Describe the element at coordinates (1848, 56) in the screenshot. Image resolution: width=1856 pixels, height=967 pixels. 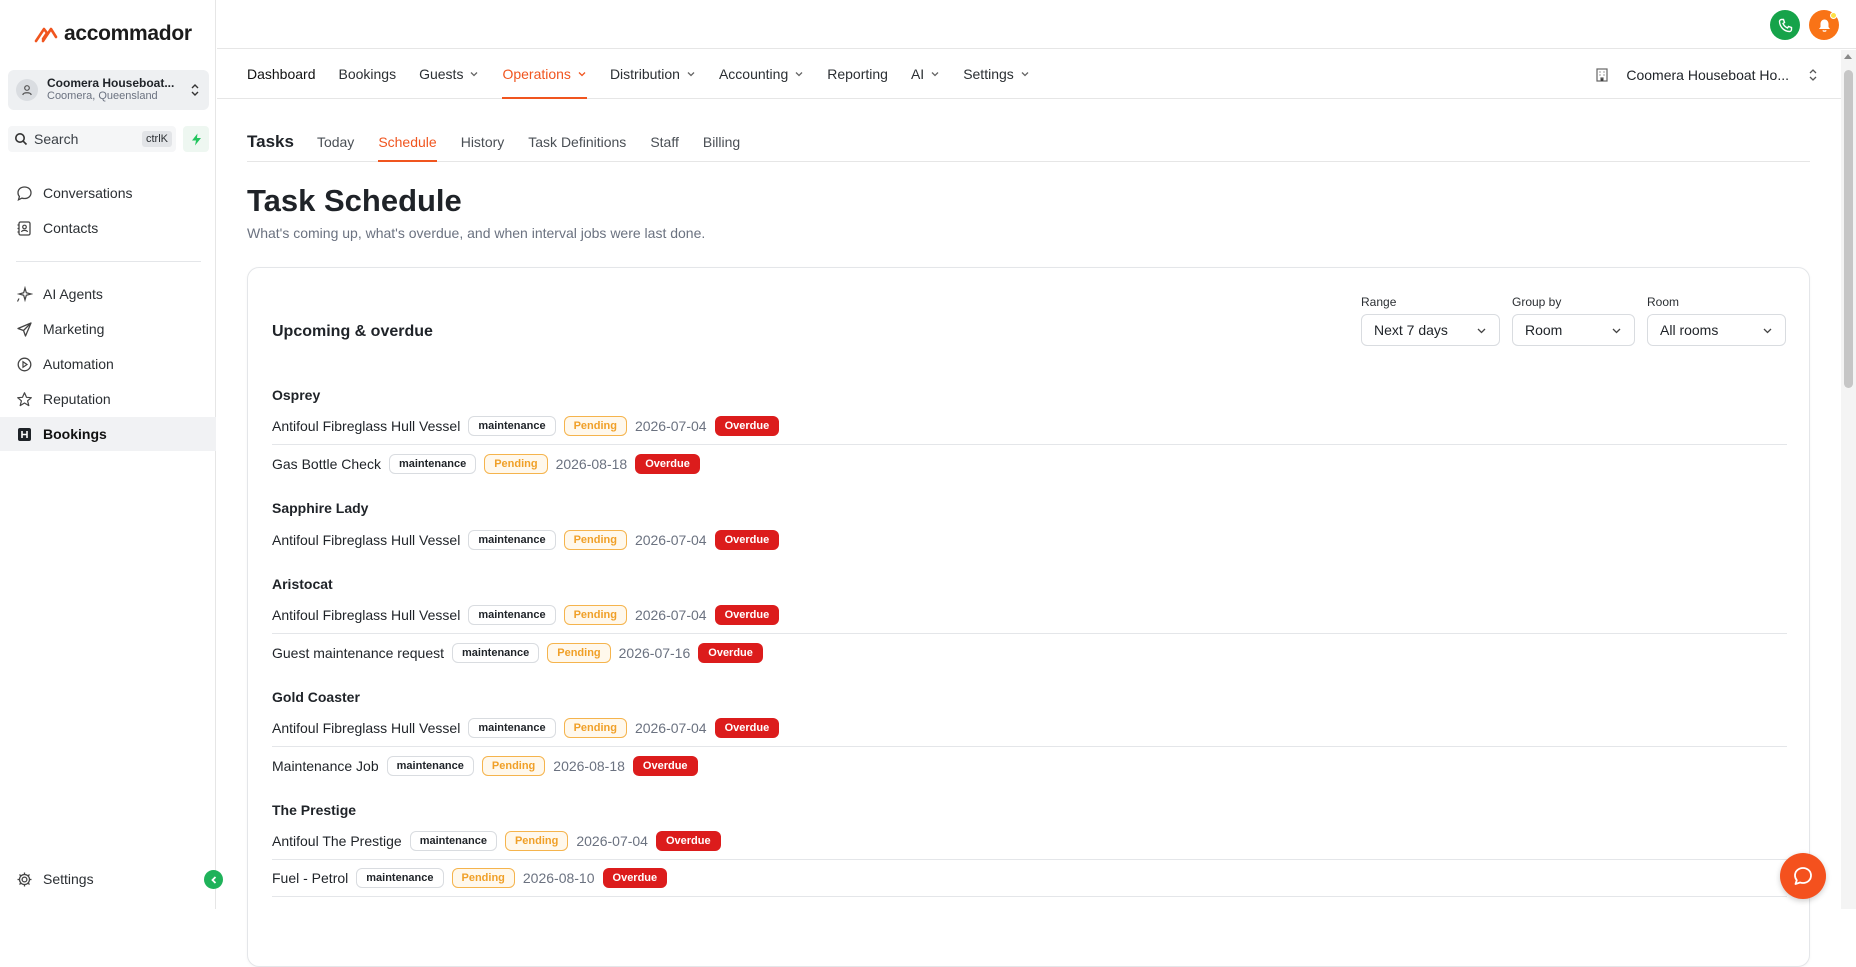
I see `scroll-up-arrow` at that location.